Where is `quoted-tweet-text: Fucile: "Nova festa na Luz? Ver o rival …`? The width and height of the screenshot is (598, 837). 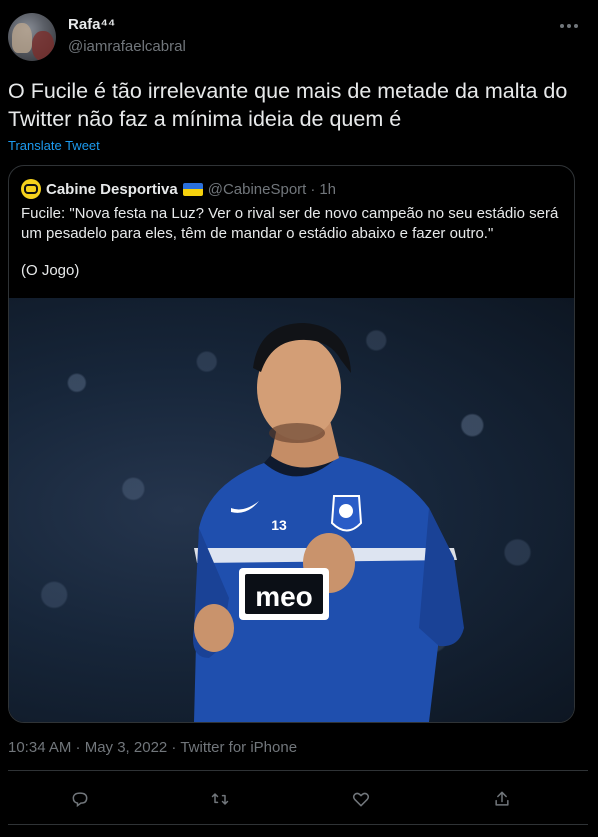 quoted-tweet-text: Fucile: "Nova festa na Luz? Ver o rival … is located at coordinates (290, 223).